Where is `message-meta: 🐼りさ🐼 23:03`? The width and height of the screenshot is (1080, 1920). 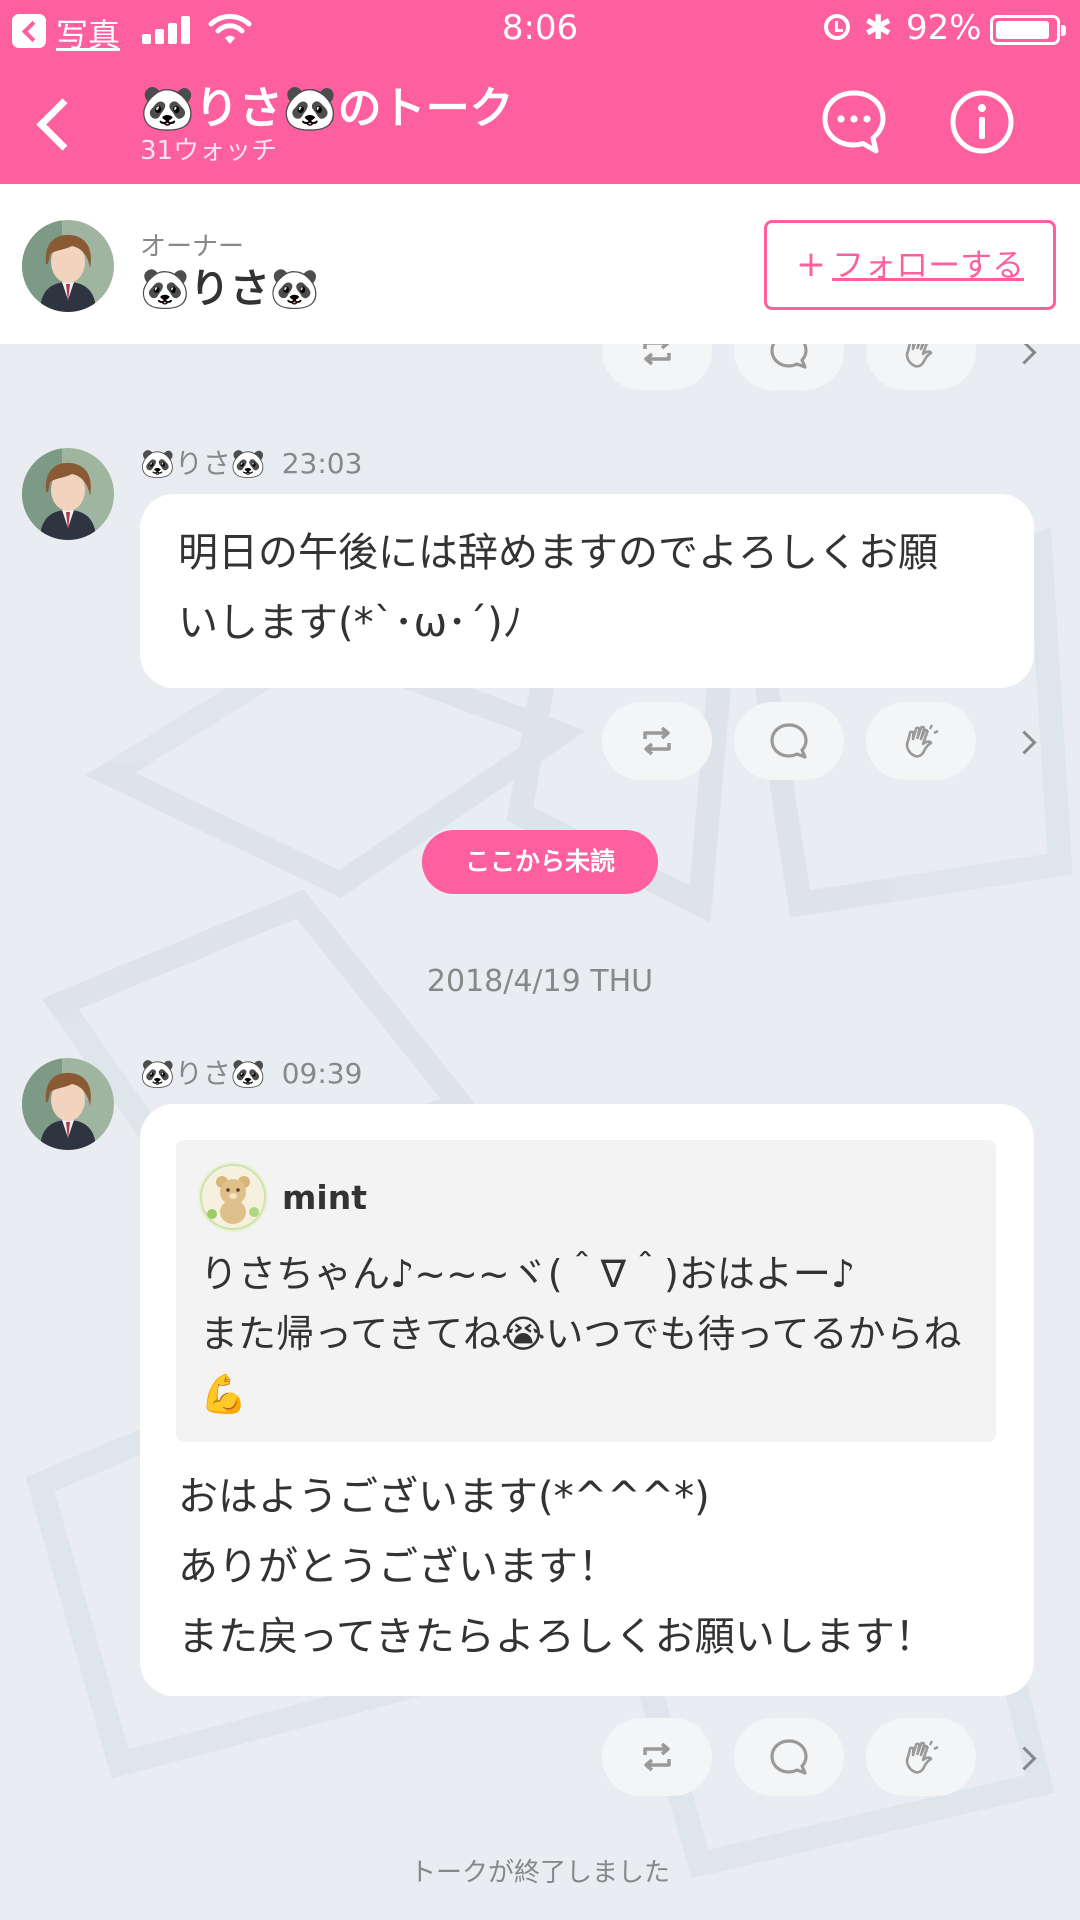 message-meta: 🐼りさ🐼 23:03 is located at coordinates (251, 462).